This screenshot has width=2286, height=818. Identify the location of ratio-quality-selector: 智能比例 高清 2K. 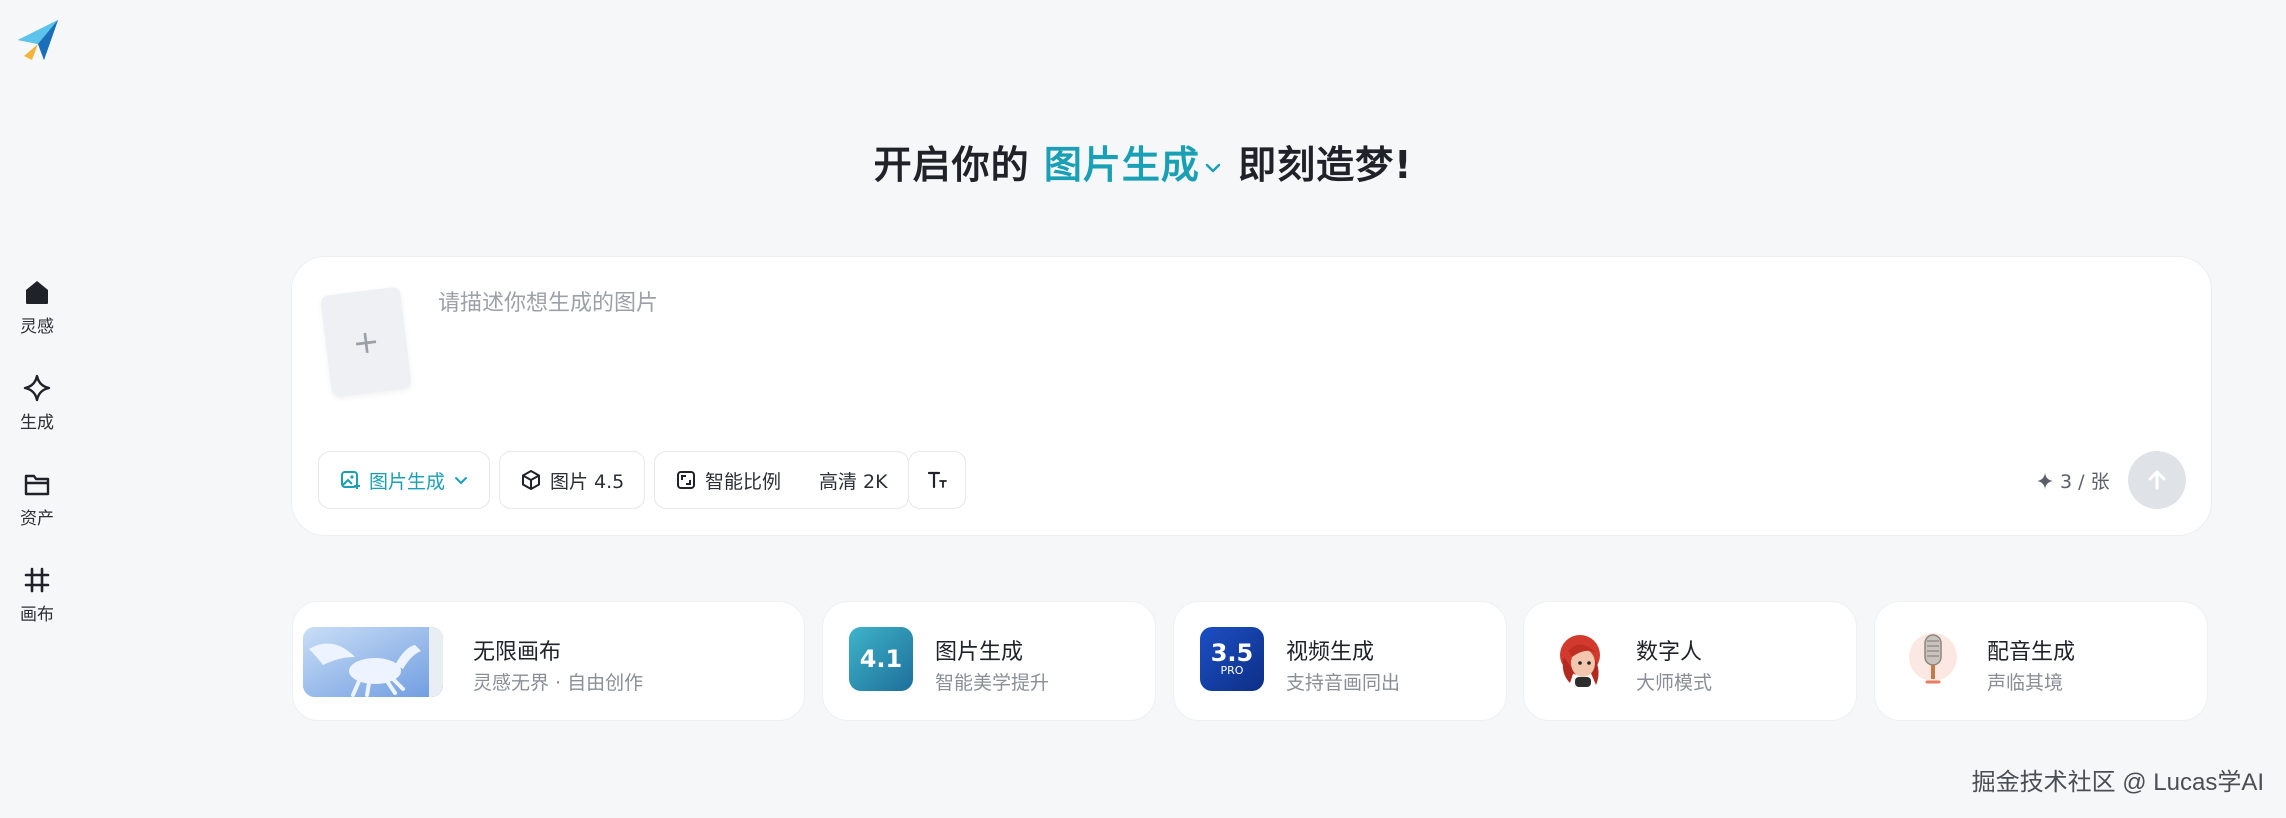
(781, 480).